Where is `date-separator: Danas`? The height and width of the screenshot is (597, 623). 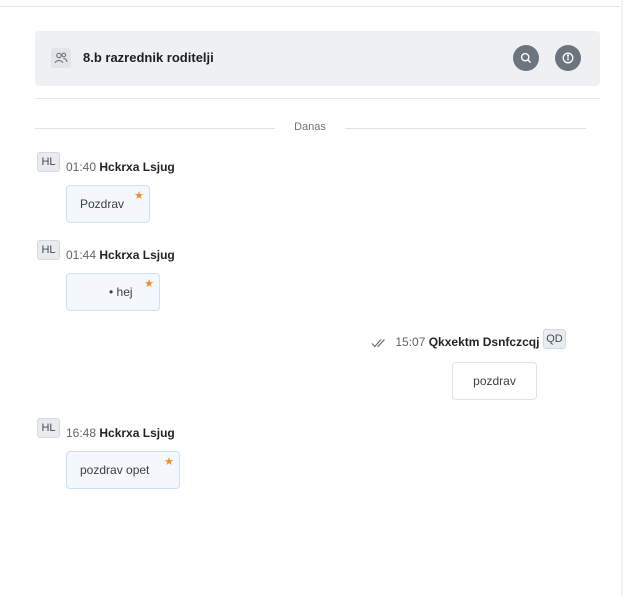
date-separator: Danas is located at coordinates (310, 128).